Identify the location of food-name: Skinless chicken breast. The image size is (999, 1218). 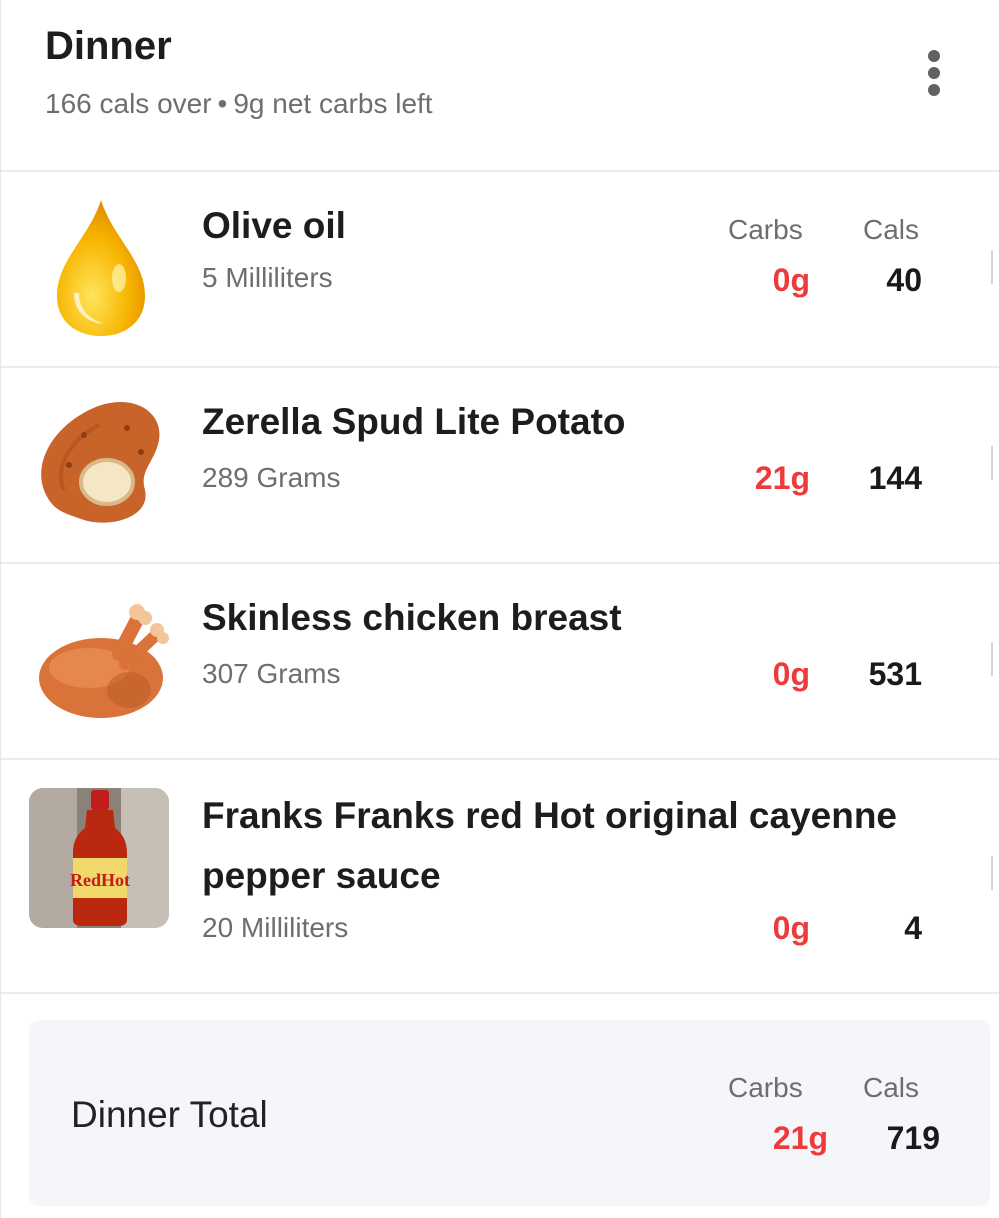
(412, 617).